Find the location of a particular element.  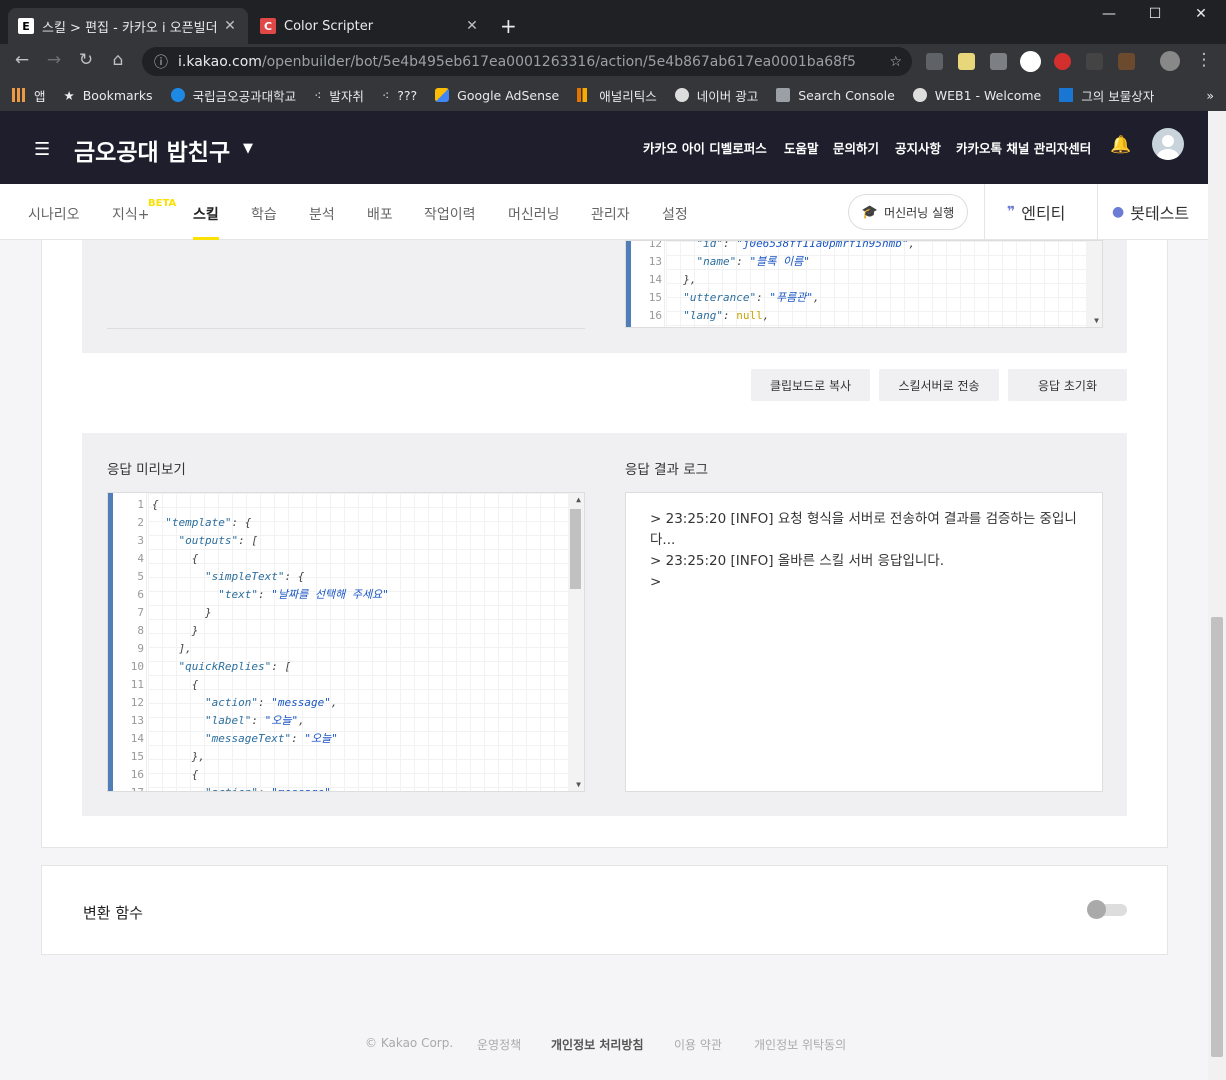

footer-terms: 이용 약관 is located at coordinates (698, 1044).